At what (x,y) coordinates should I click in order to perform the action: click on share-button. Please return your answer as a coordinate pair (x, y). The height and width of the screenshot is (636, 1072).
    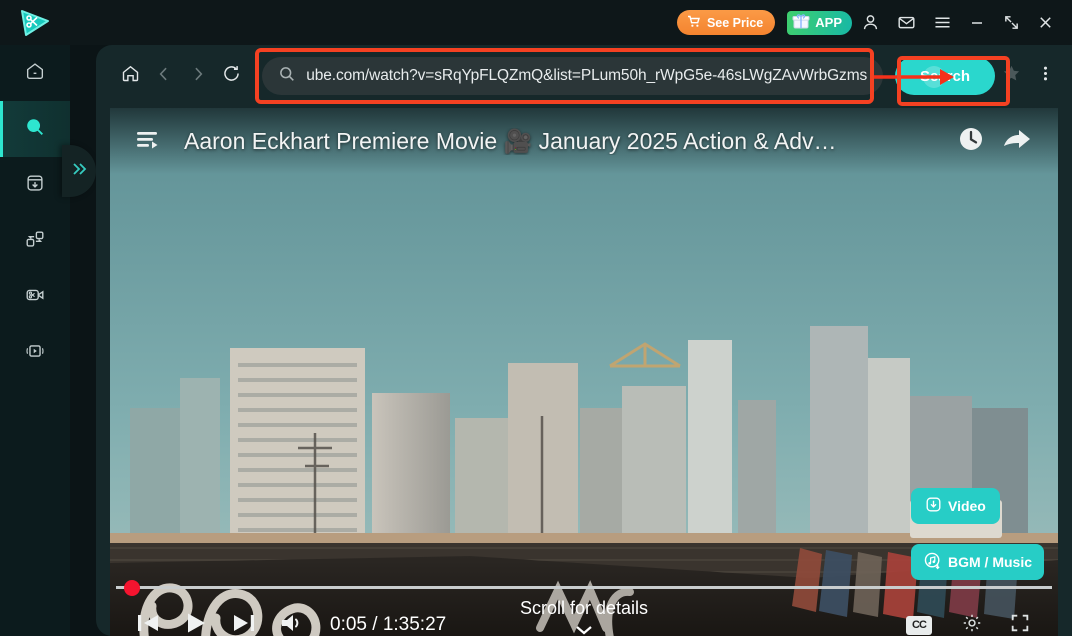
    Looking at the image, I should click on (1017, 141).